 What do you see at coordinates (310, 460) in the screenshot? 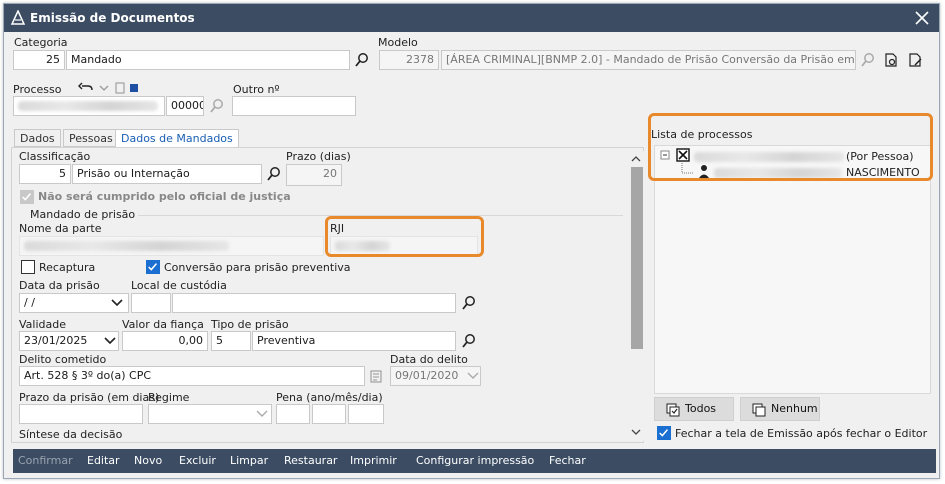
I see `restaurar-button: Restaurar` at bounding box center [310, 460].